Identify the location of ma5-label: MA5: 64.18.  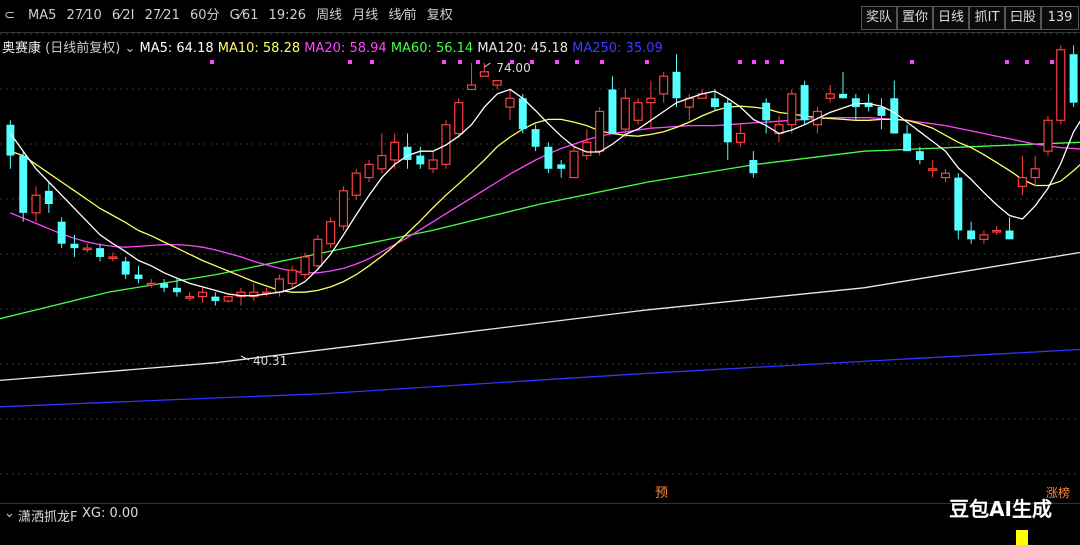
(176, 48).